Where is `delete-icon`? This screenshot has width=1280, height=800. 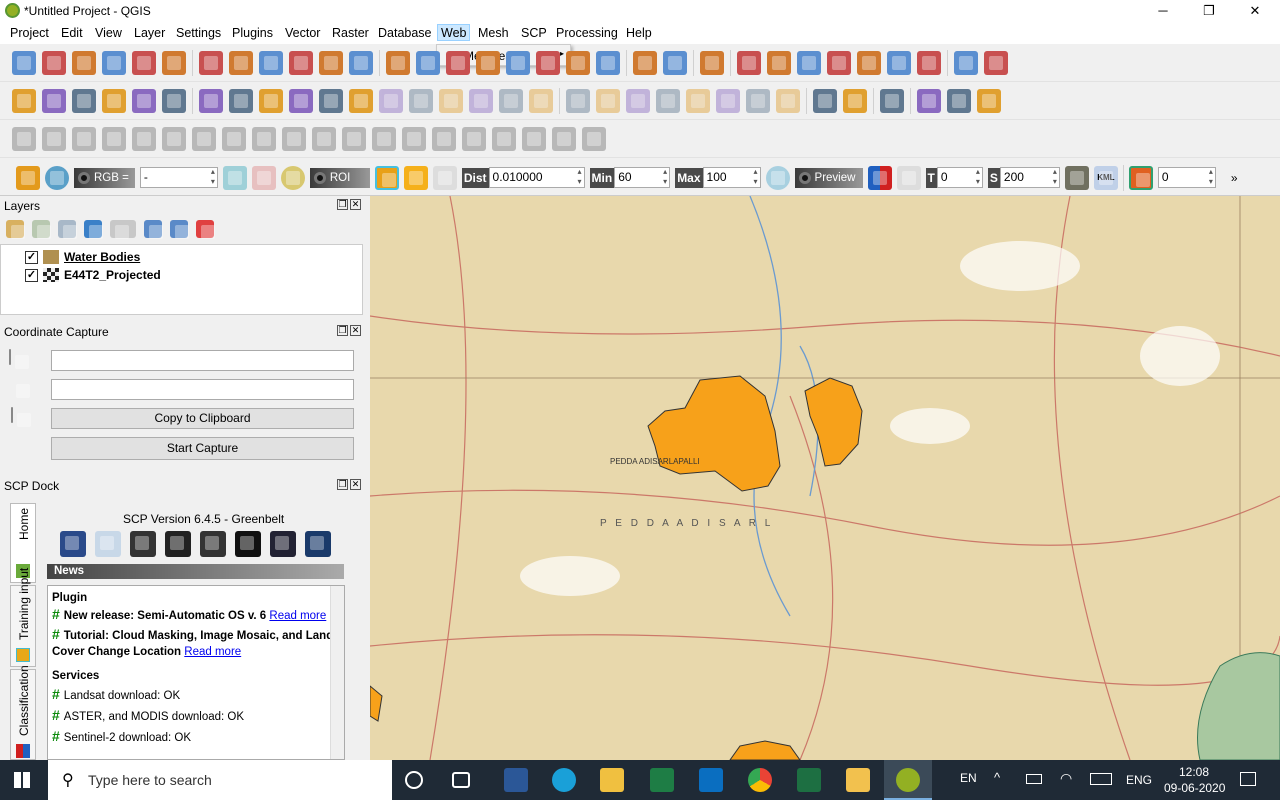 delete-icon is located at coordinates (391, 100).